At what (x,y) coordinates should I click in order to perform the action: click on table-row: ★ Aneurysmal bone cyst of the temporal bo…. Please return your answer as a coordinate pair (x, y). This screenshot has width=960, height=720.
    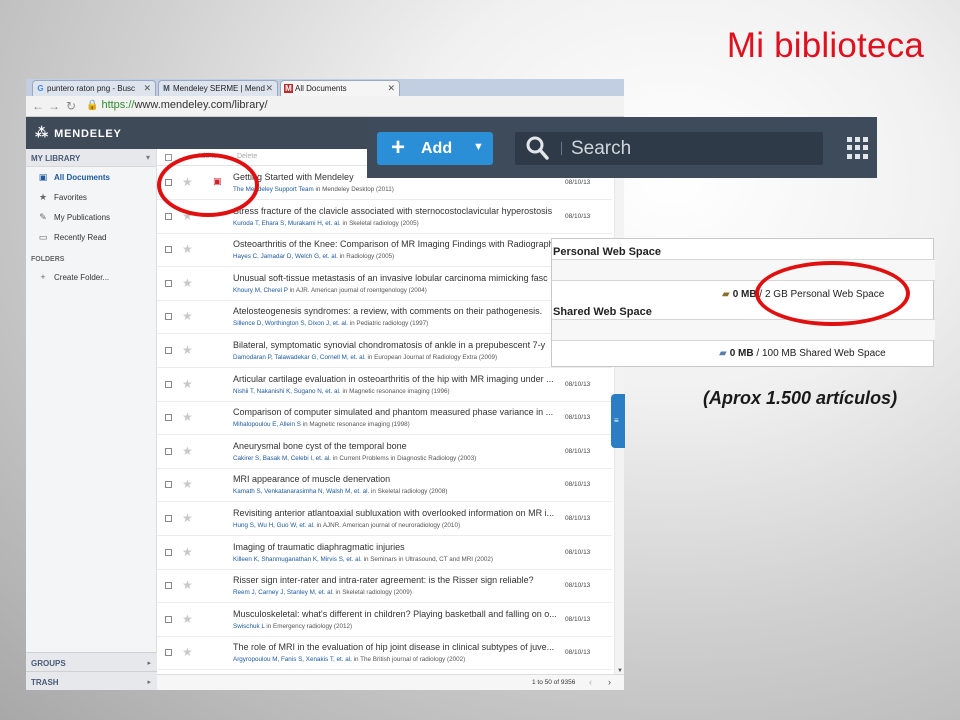
    Looking at the image, I should click on (384, 452).